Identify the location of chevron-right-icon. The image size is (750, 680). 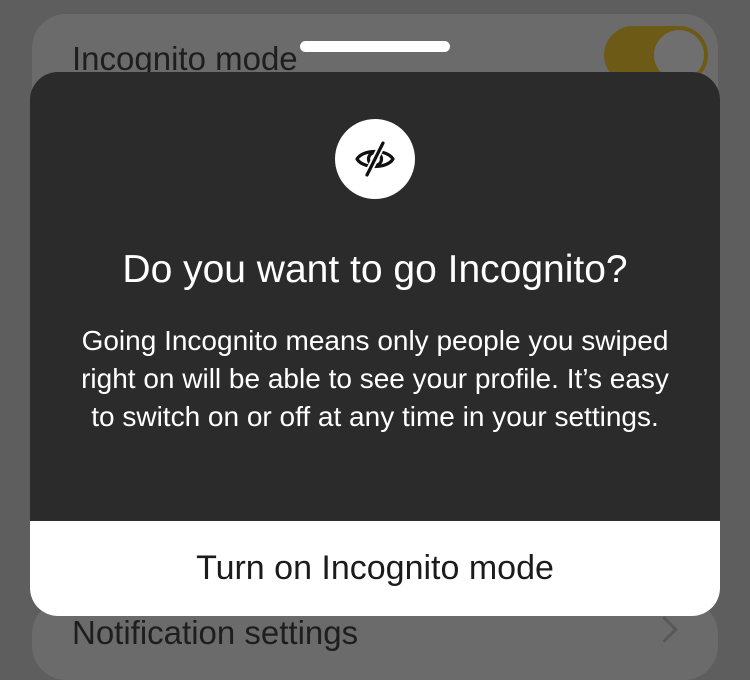
(664, 629).